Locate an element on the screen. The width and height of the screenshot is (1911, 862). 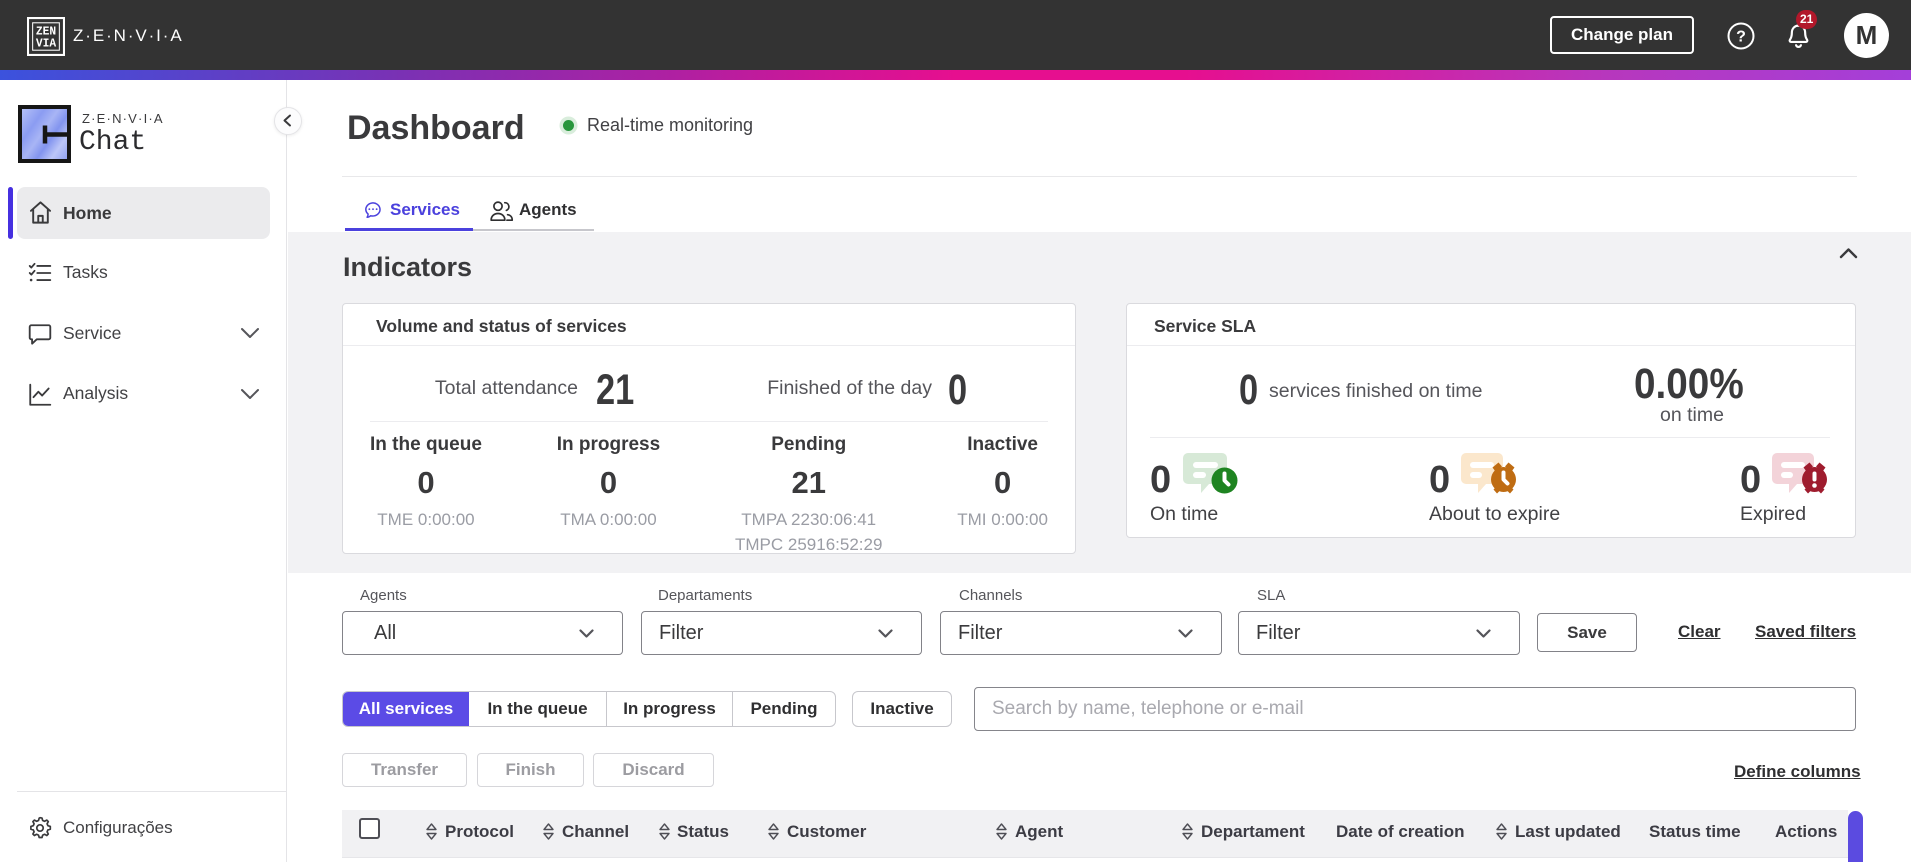
svg-text: VIA is located at coordinates (46, 43).